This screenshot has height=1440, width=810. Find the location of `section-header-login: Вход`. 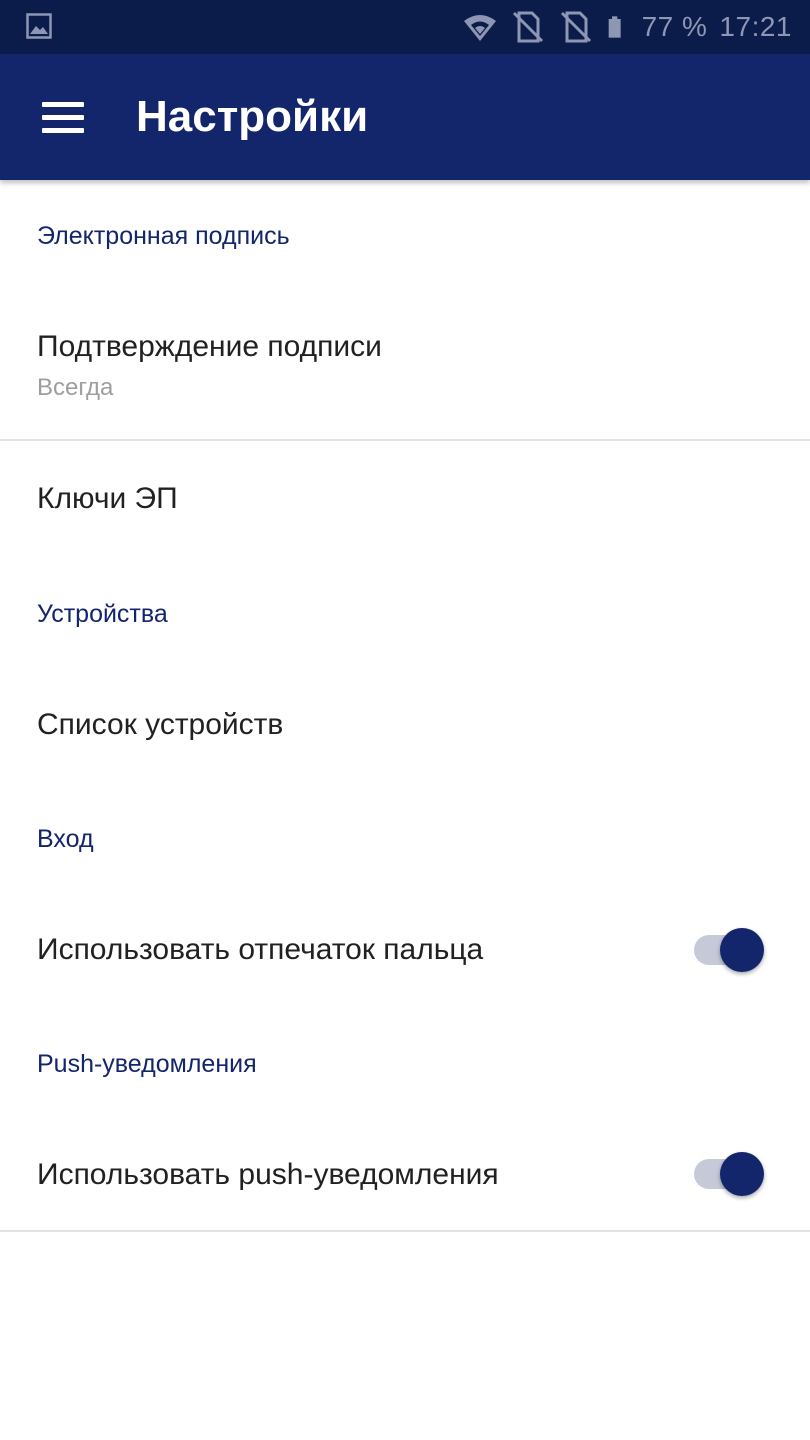

section-header-login: Вход is located at coordinates (65, 839).